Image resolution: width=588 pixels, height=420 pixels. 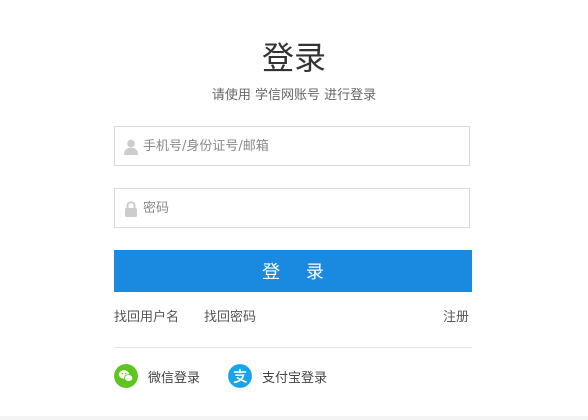 I want to click on wechat-icon, so click(x=126, y=376).